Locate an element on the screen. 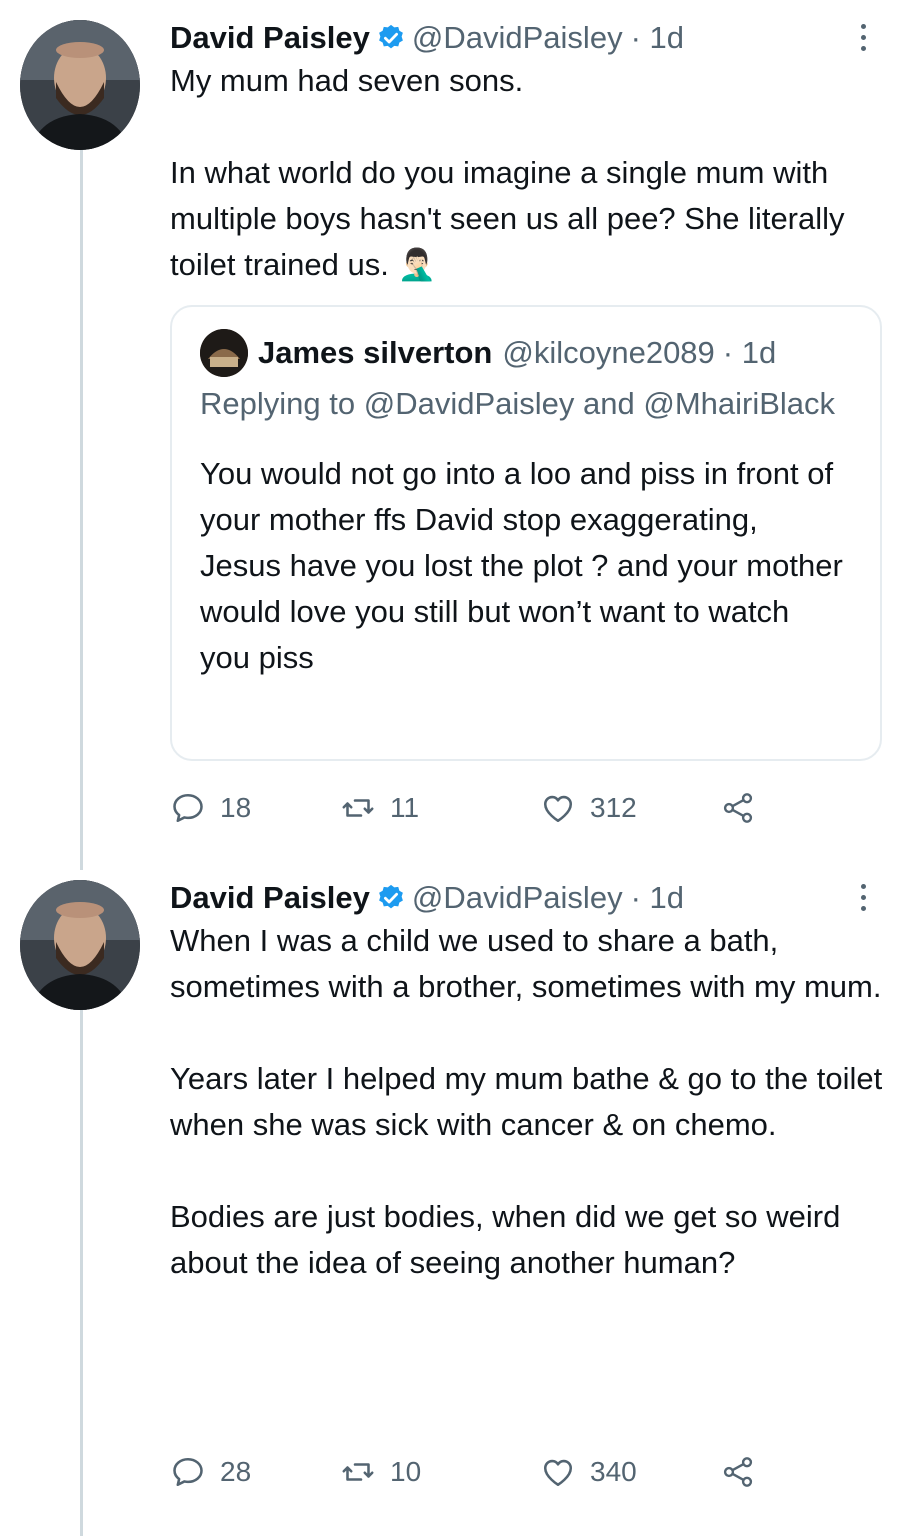  like-count: 340 is located at coordinates (613, 1471).